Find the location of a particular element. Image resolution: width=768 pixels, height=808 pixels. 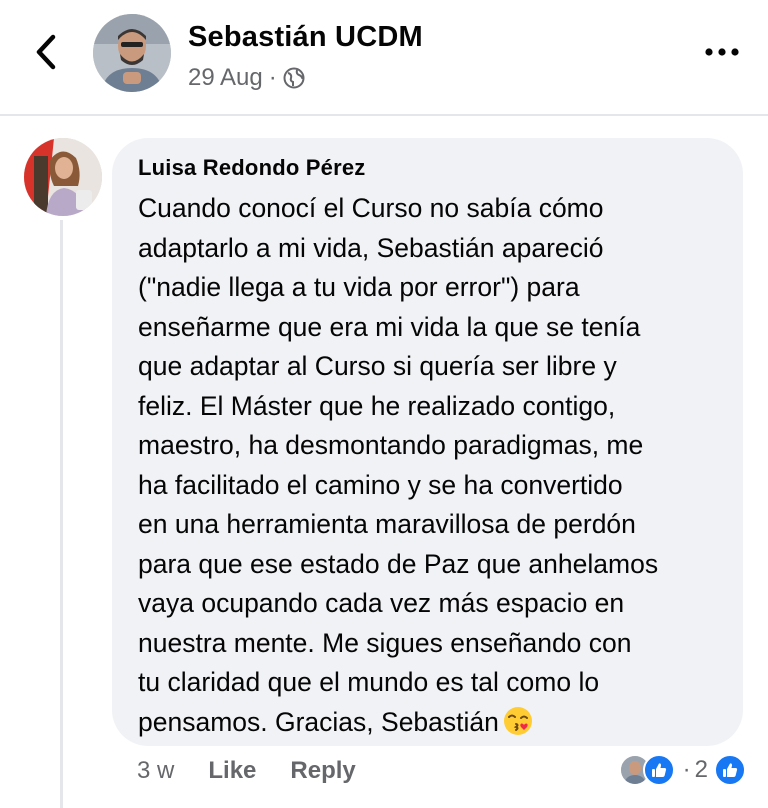

thread-line is located at coordinates (61, 514).